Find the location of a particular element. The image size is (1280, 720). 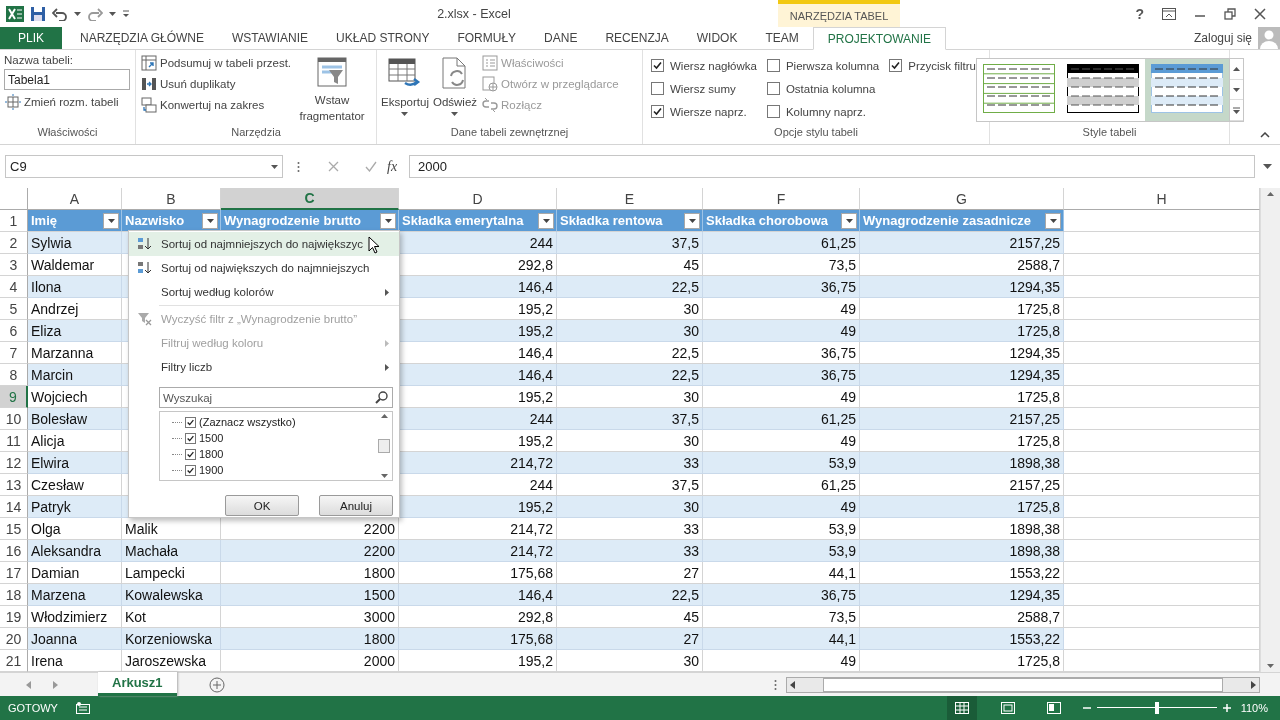

add-sheet-icon is located at coordinates (216, 684).